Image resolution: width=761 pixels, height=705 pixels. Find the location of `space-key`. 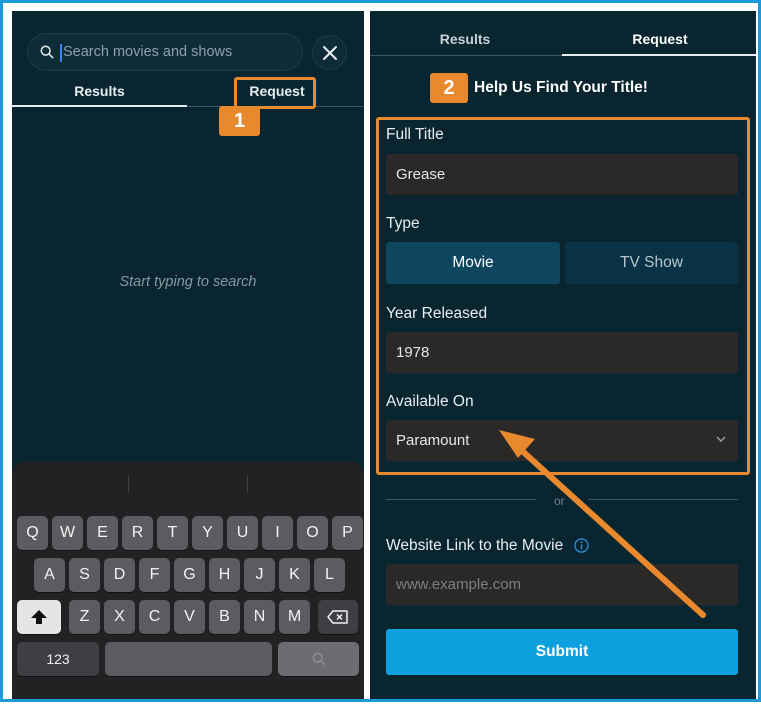

space-key is located at coordinates (188, 659).